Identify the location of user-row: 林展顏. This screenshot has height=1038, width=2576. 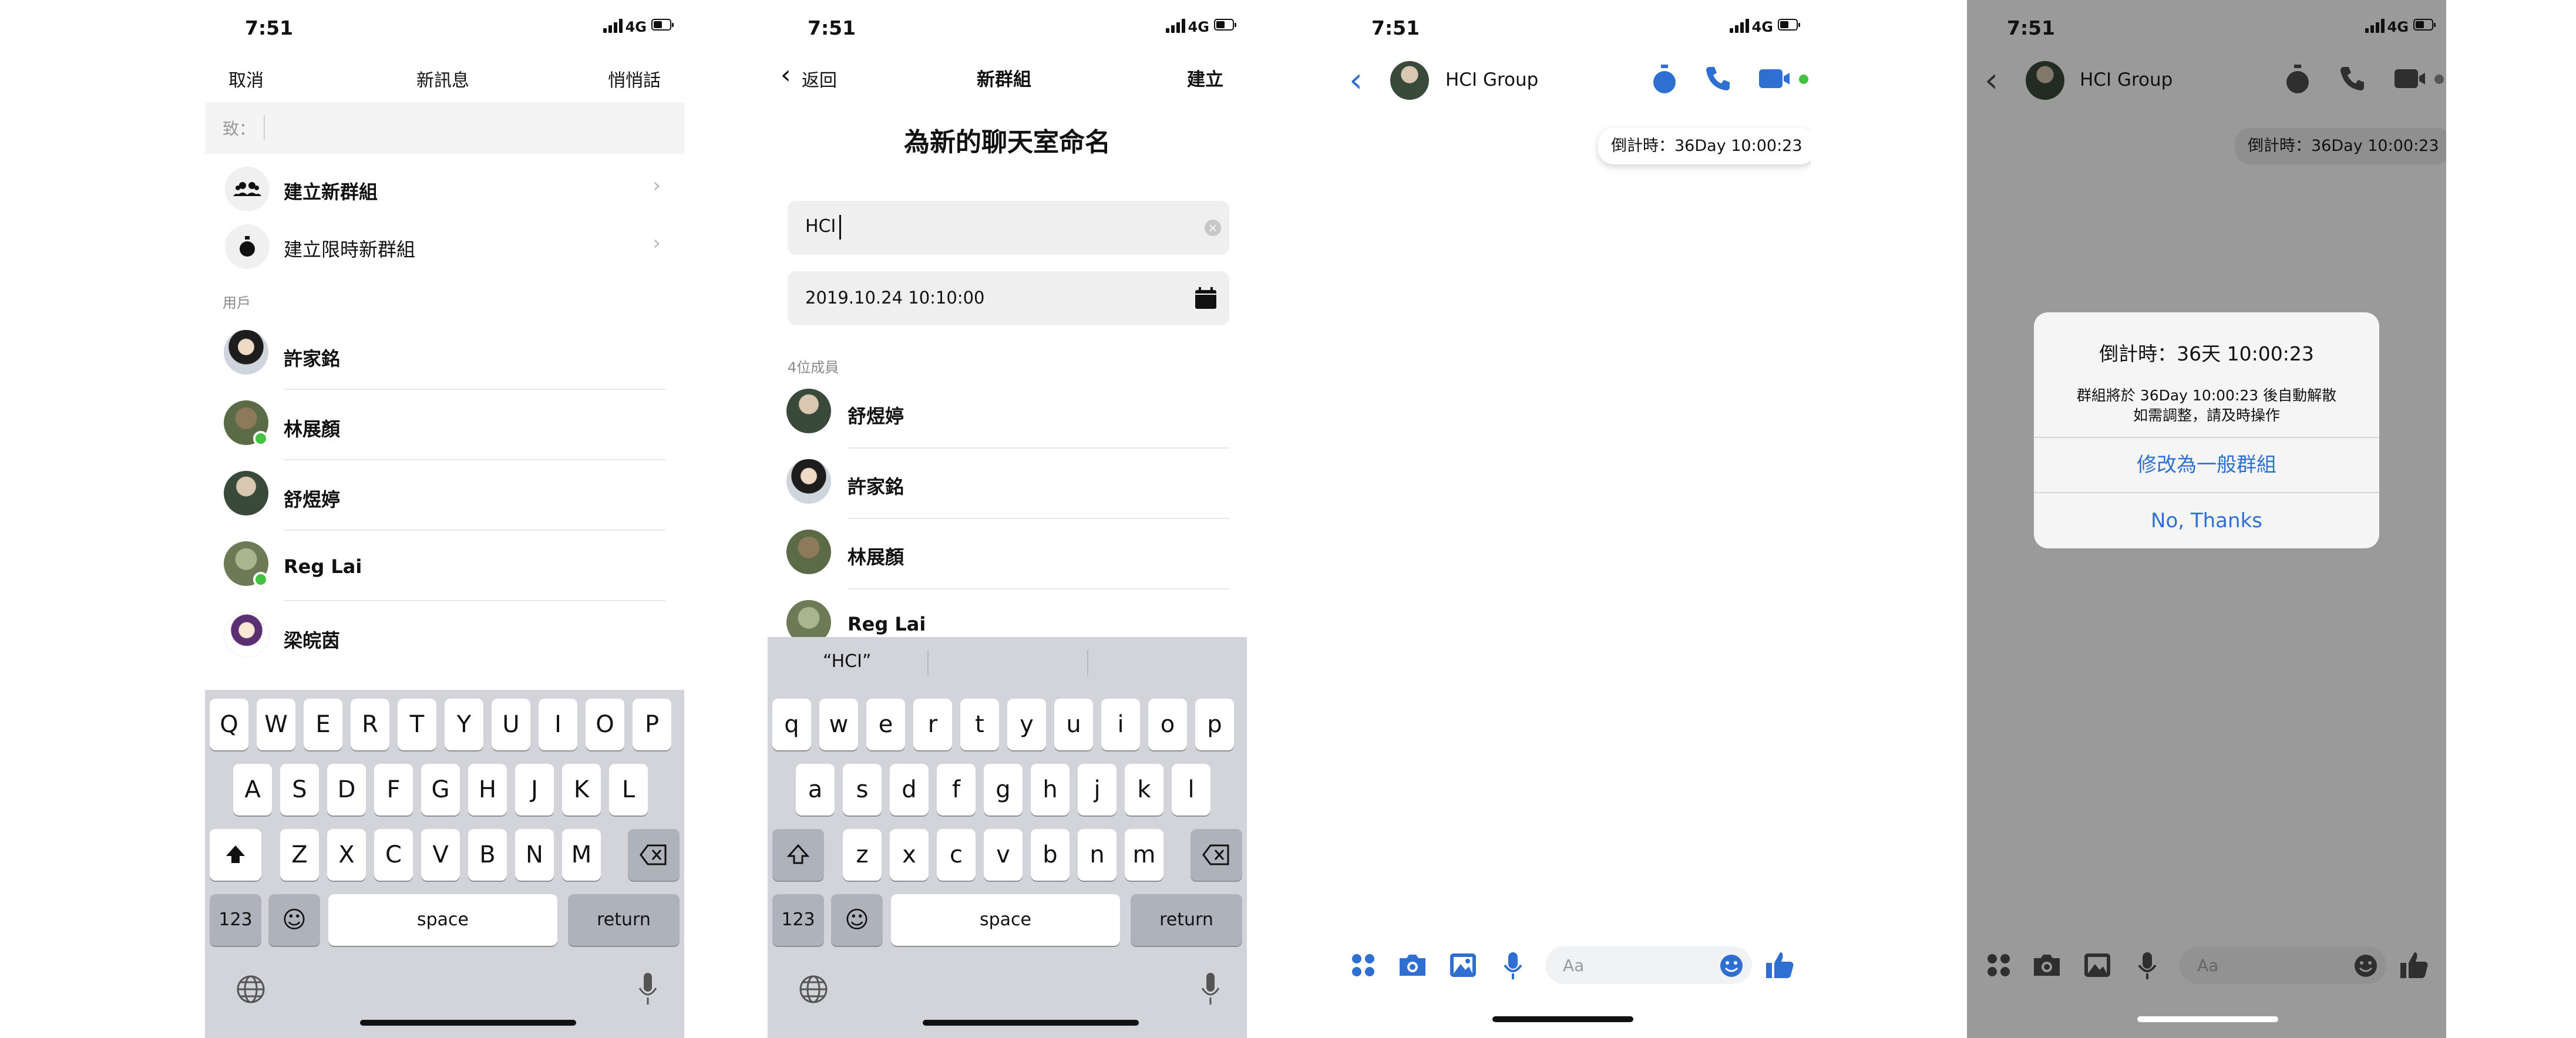
(444, 430).